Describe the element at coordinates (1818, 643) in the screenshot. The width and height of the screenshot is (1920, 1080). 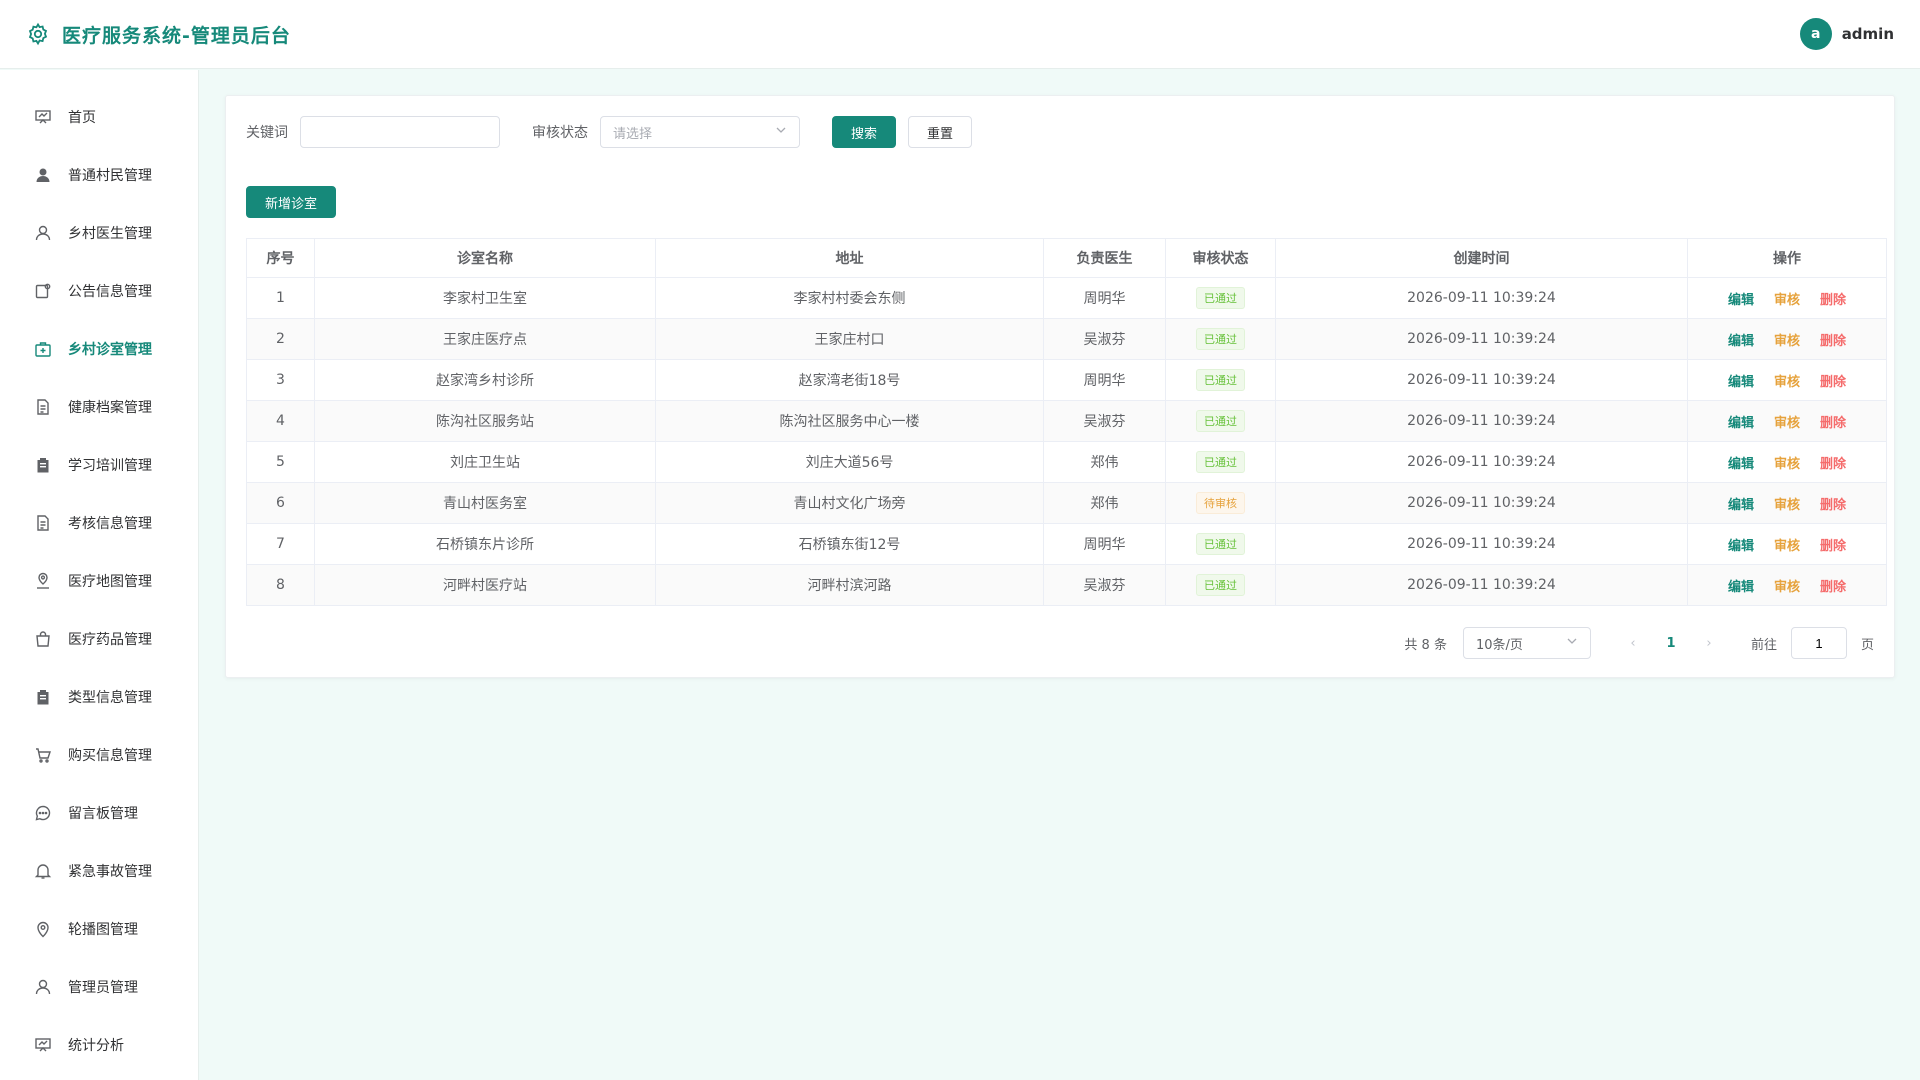
I see `goto-page-input` at that location.